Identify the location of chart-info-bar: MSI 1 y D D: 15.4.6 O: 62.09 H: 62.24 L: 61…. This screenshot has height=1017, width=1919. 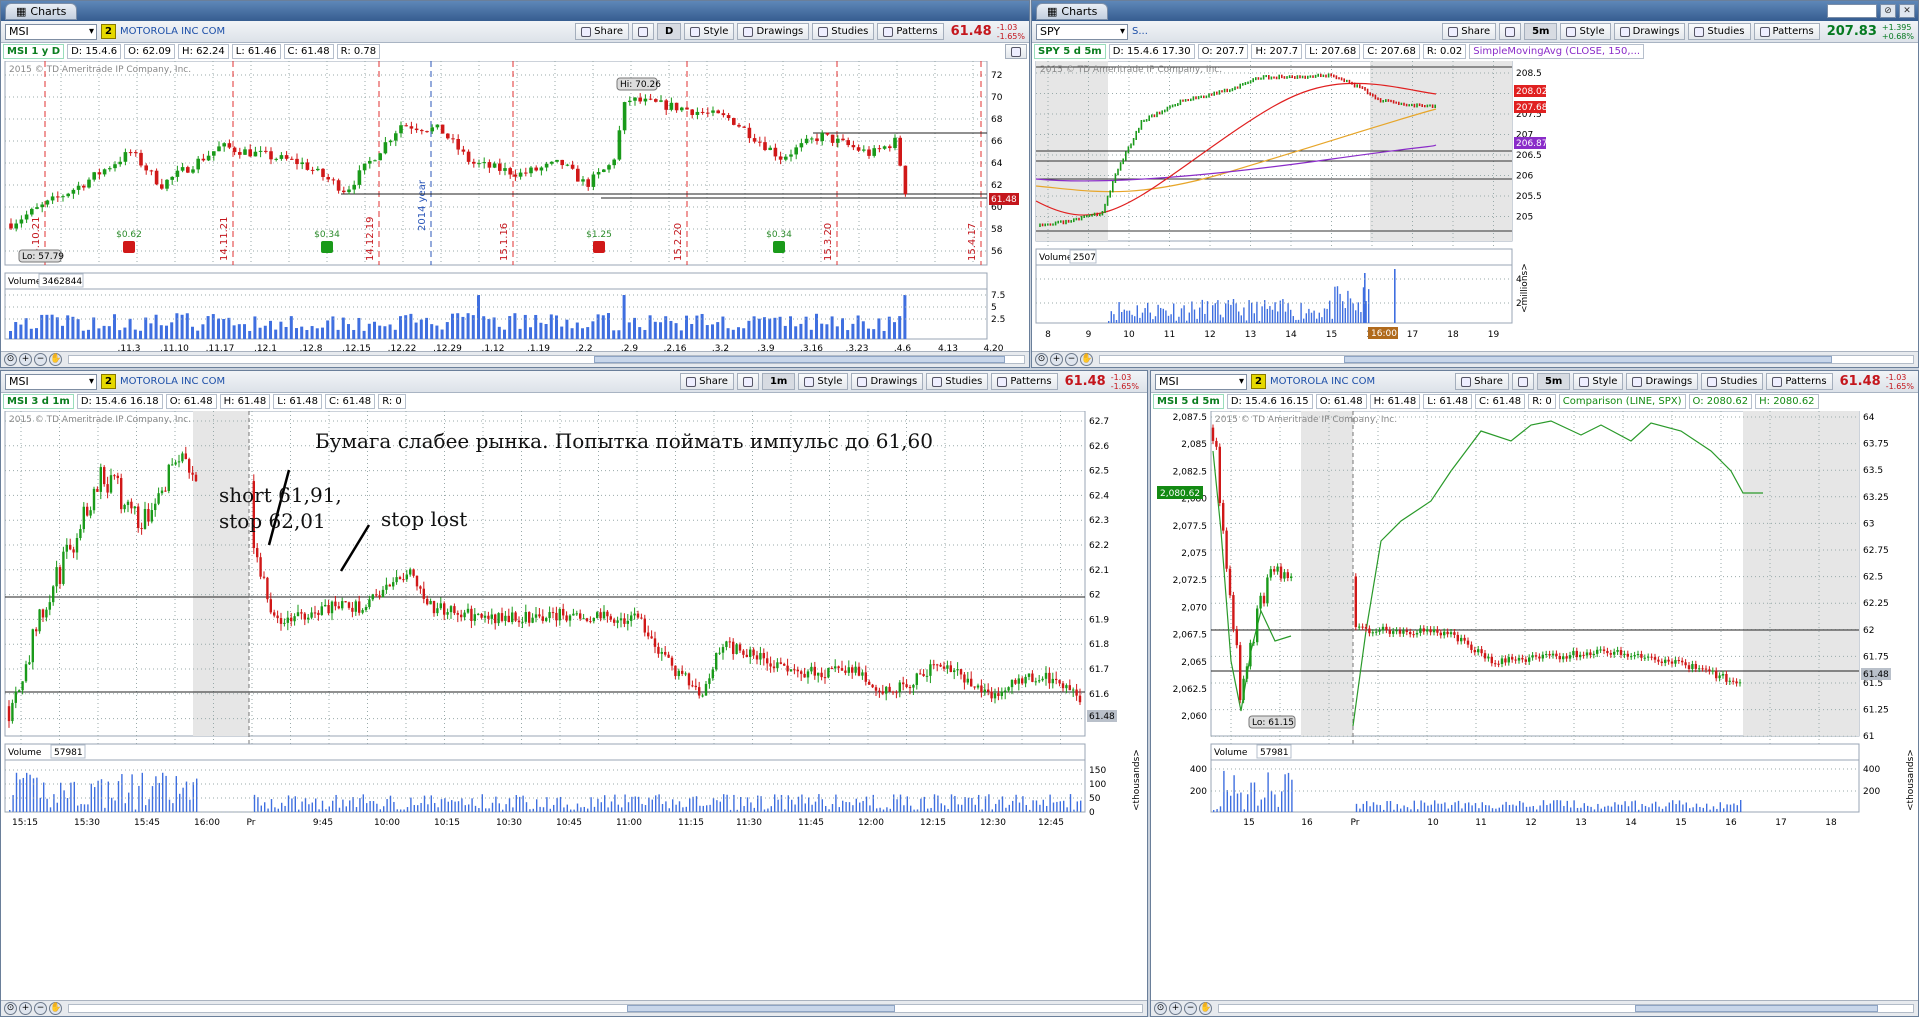
(515, 51).